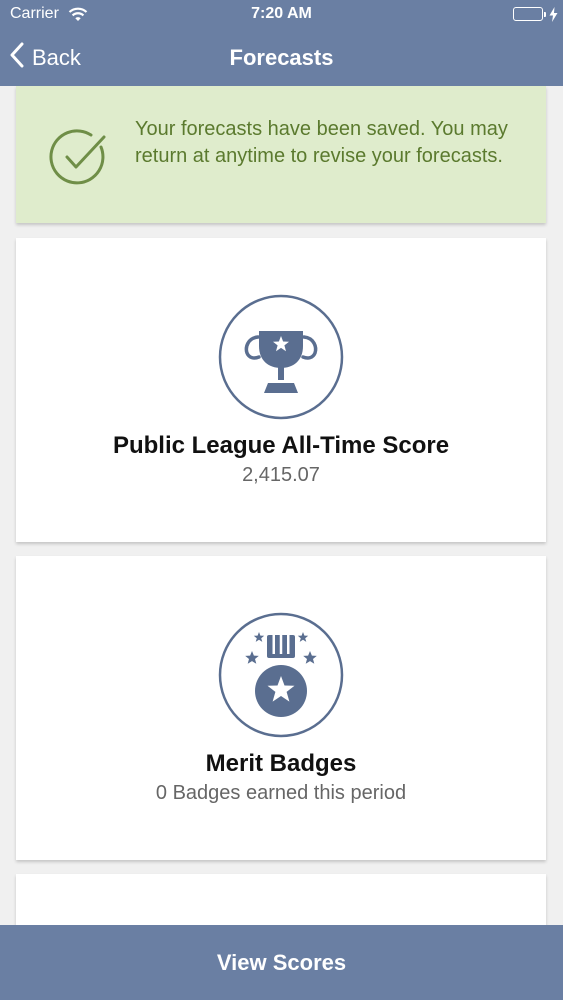 The image size is (563, 1000). I want to click on battery-tip, so click(545, 14).